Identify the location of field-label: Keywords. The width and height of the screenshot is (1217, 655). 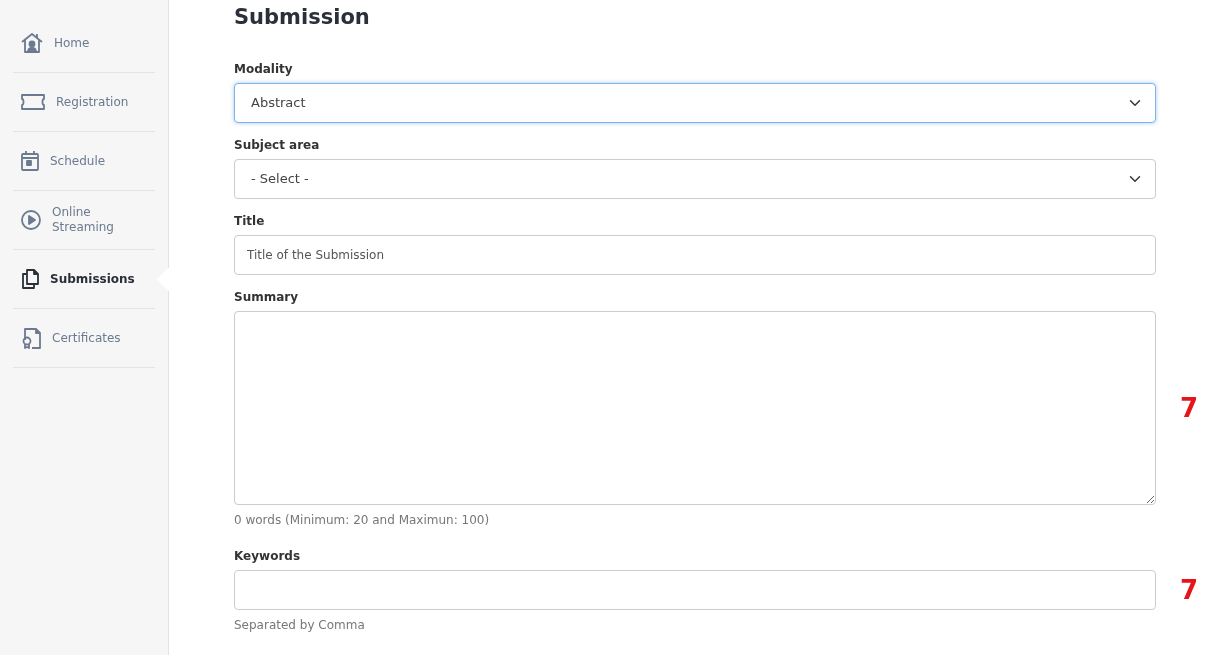
(268, 557).